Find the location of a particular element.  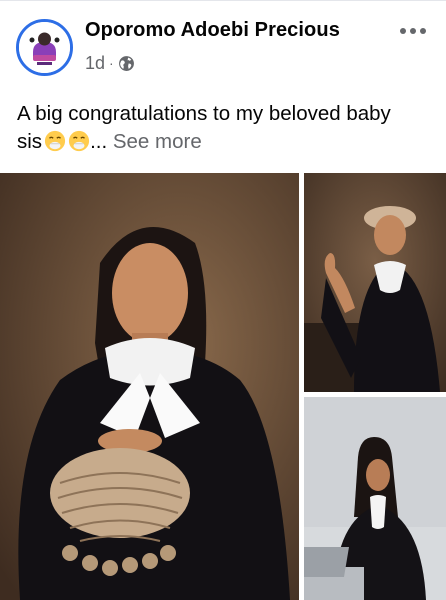

author-avatar is located at coordinates (44, 47).